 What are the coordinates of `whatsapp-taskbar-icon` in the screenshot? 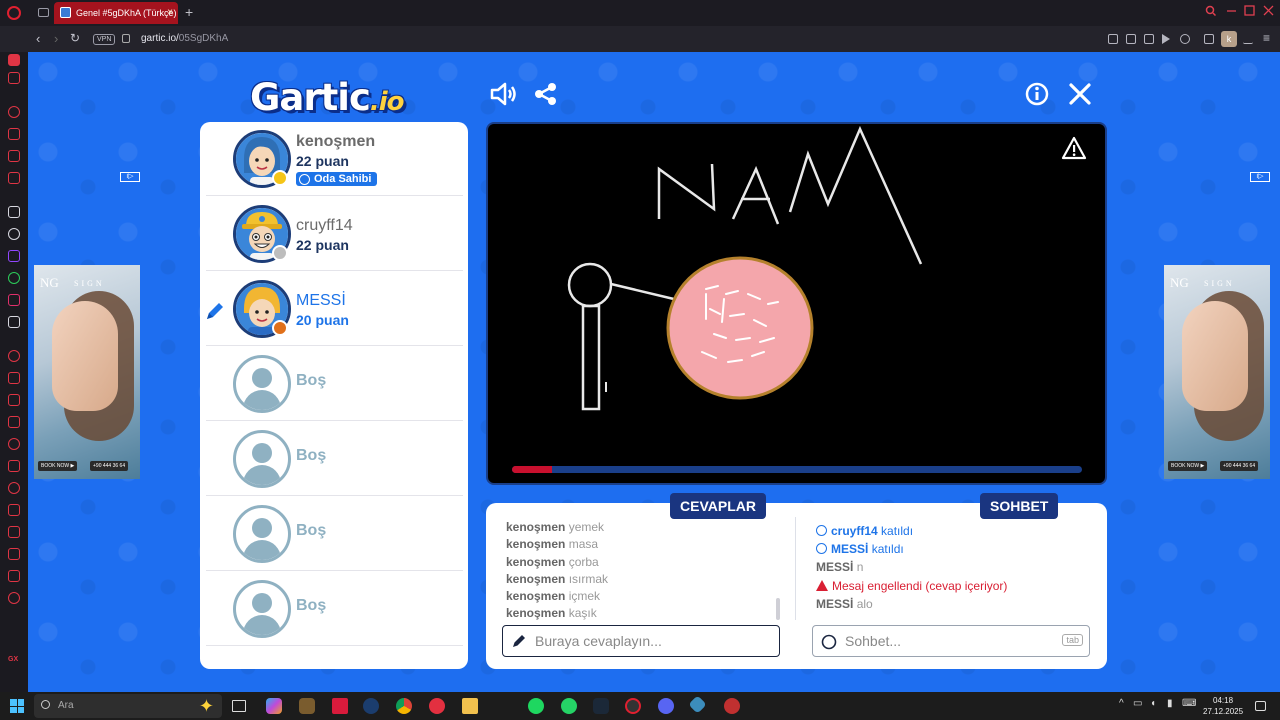 It's located at (569, 706).